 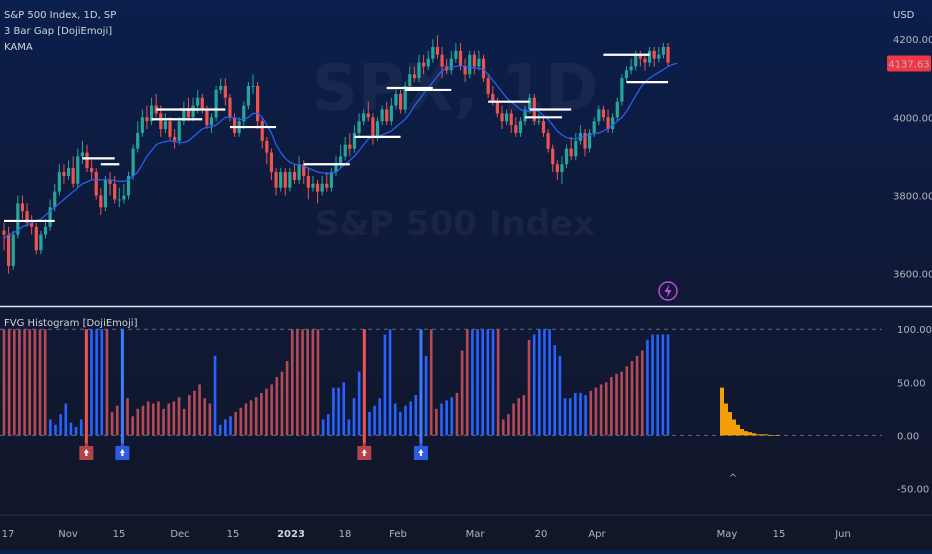 I want to click on projection-caret: ^, so click(x=733, y=478).